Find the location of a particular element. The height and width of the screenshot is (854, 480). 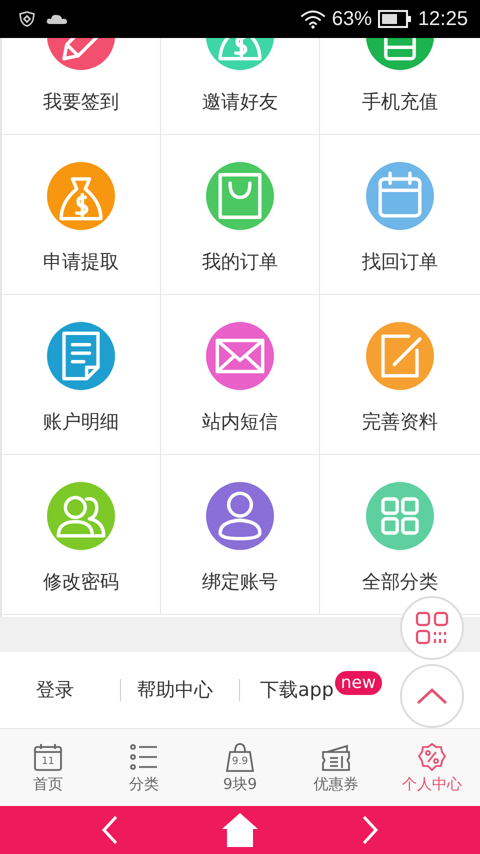

battery-icon is located at coordinates (395, 19).